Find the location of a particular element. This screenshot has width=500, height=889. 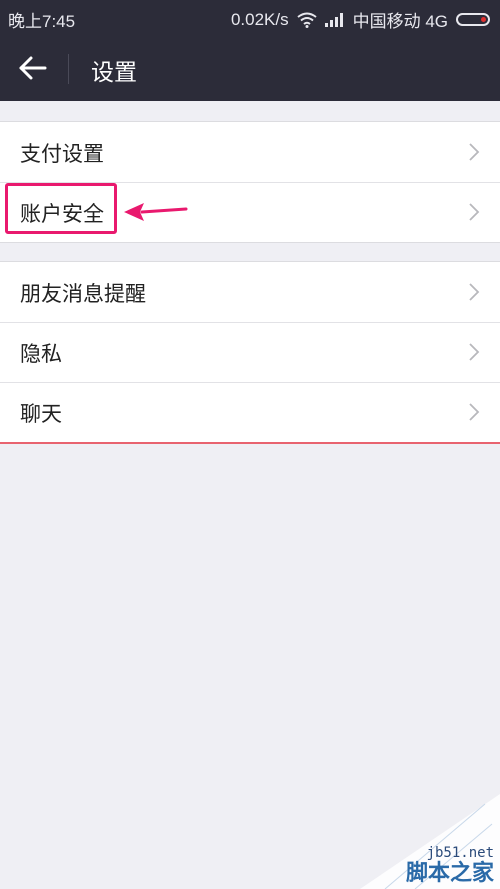

status-right: 0.02K/s 中国移动 4G is located at coordinates (360, 19).